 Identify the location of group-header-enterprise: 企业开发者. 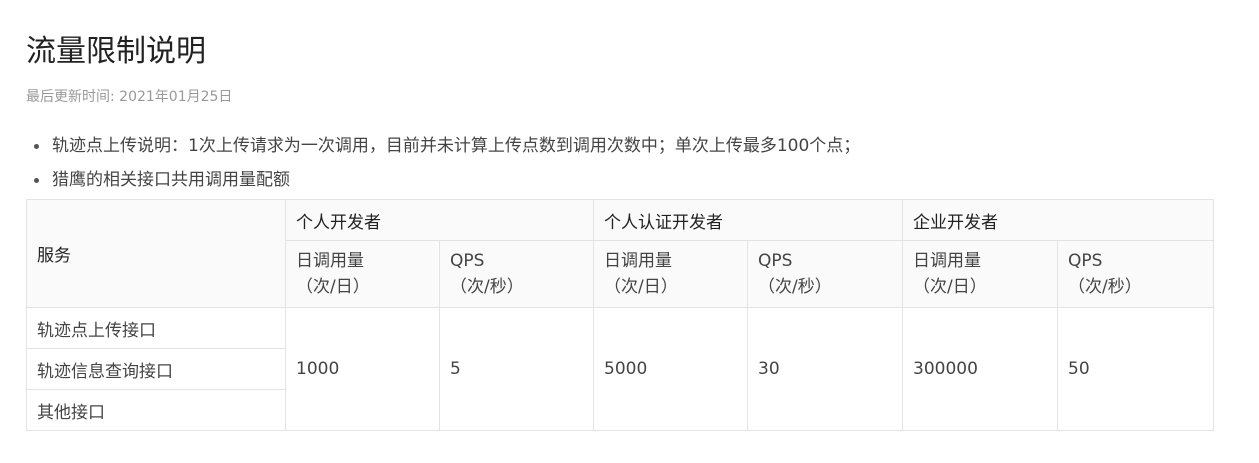
(1058, 220).